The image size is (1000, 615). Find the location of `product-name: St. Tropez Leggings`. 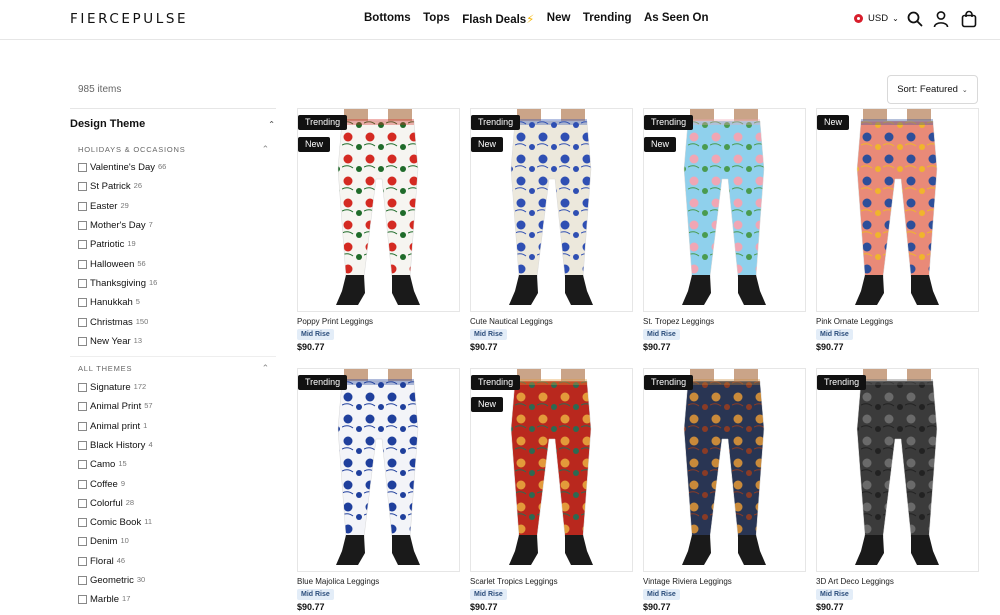

product-name: St. Tropez Leggings is located at coordinates (678, 321).